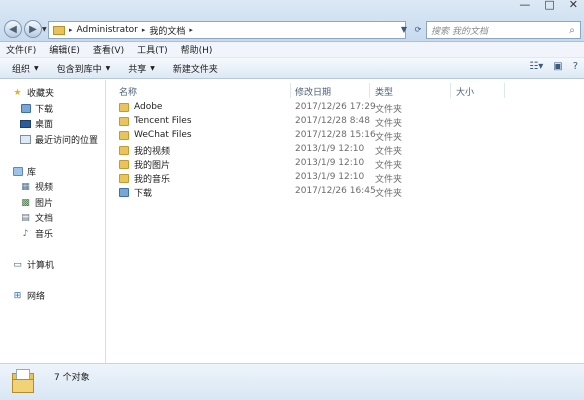 This screenshot has height=400, width=584. I want to click on breadcrumb-documents: 我的文档, so click(167, 30).